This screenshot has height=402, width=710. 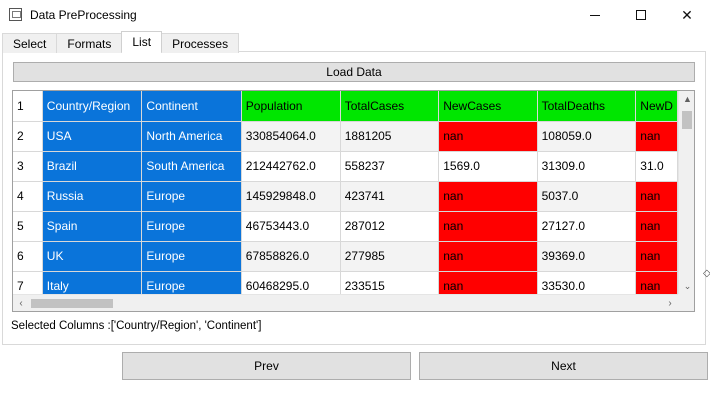 I want to click on column-header-cell: NewCases, so click(x=488, y=106).